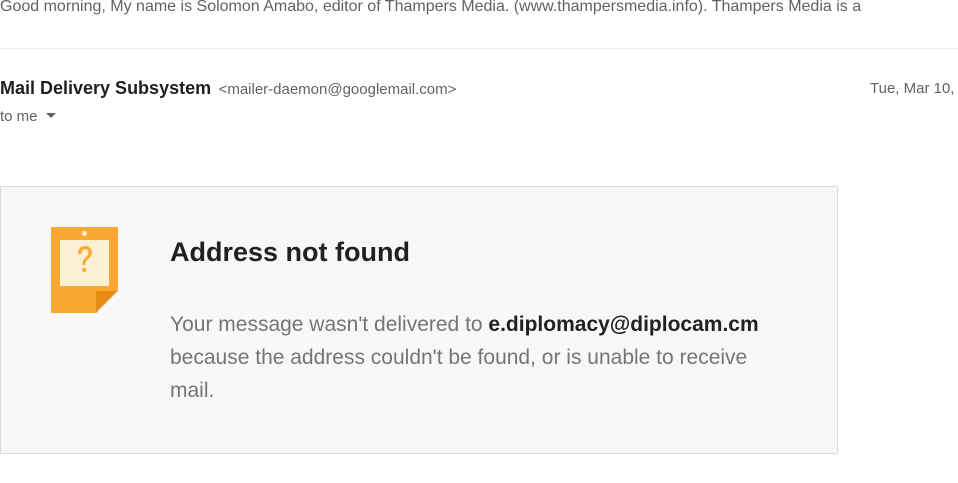 Image resolution: width=958 pixels, height=483 pixels. What do you see at coordinates (19, 116) in the screenshot?
I see `recipient-label: to me` at bounding box center [19, 116].